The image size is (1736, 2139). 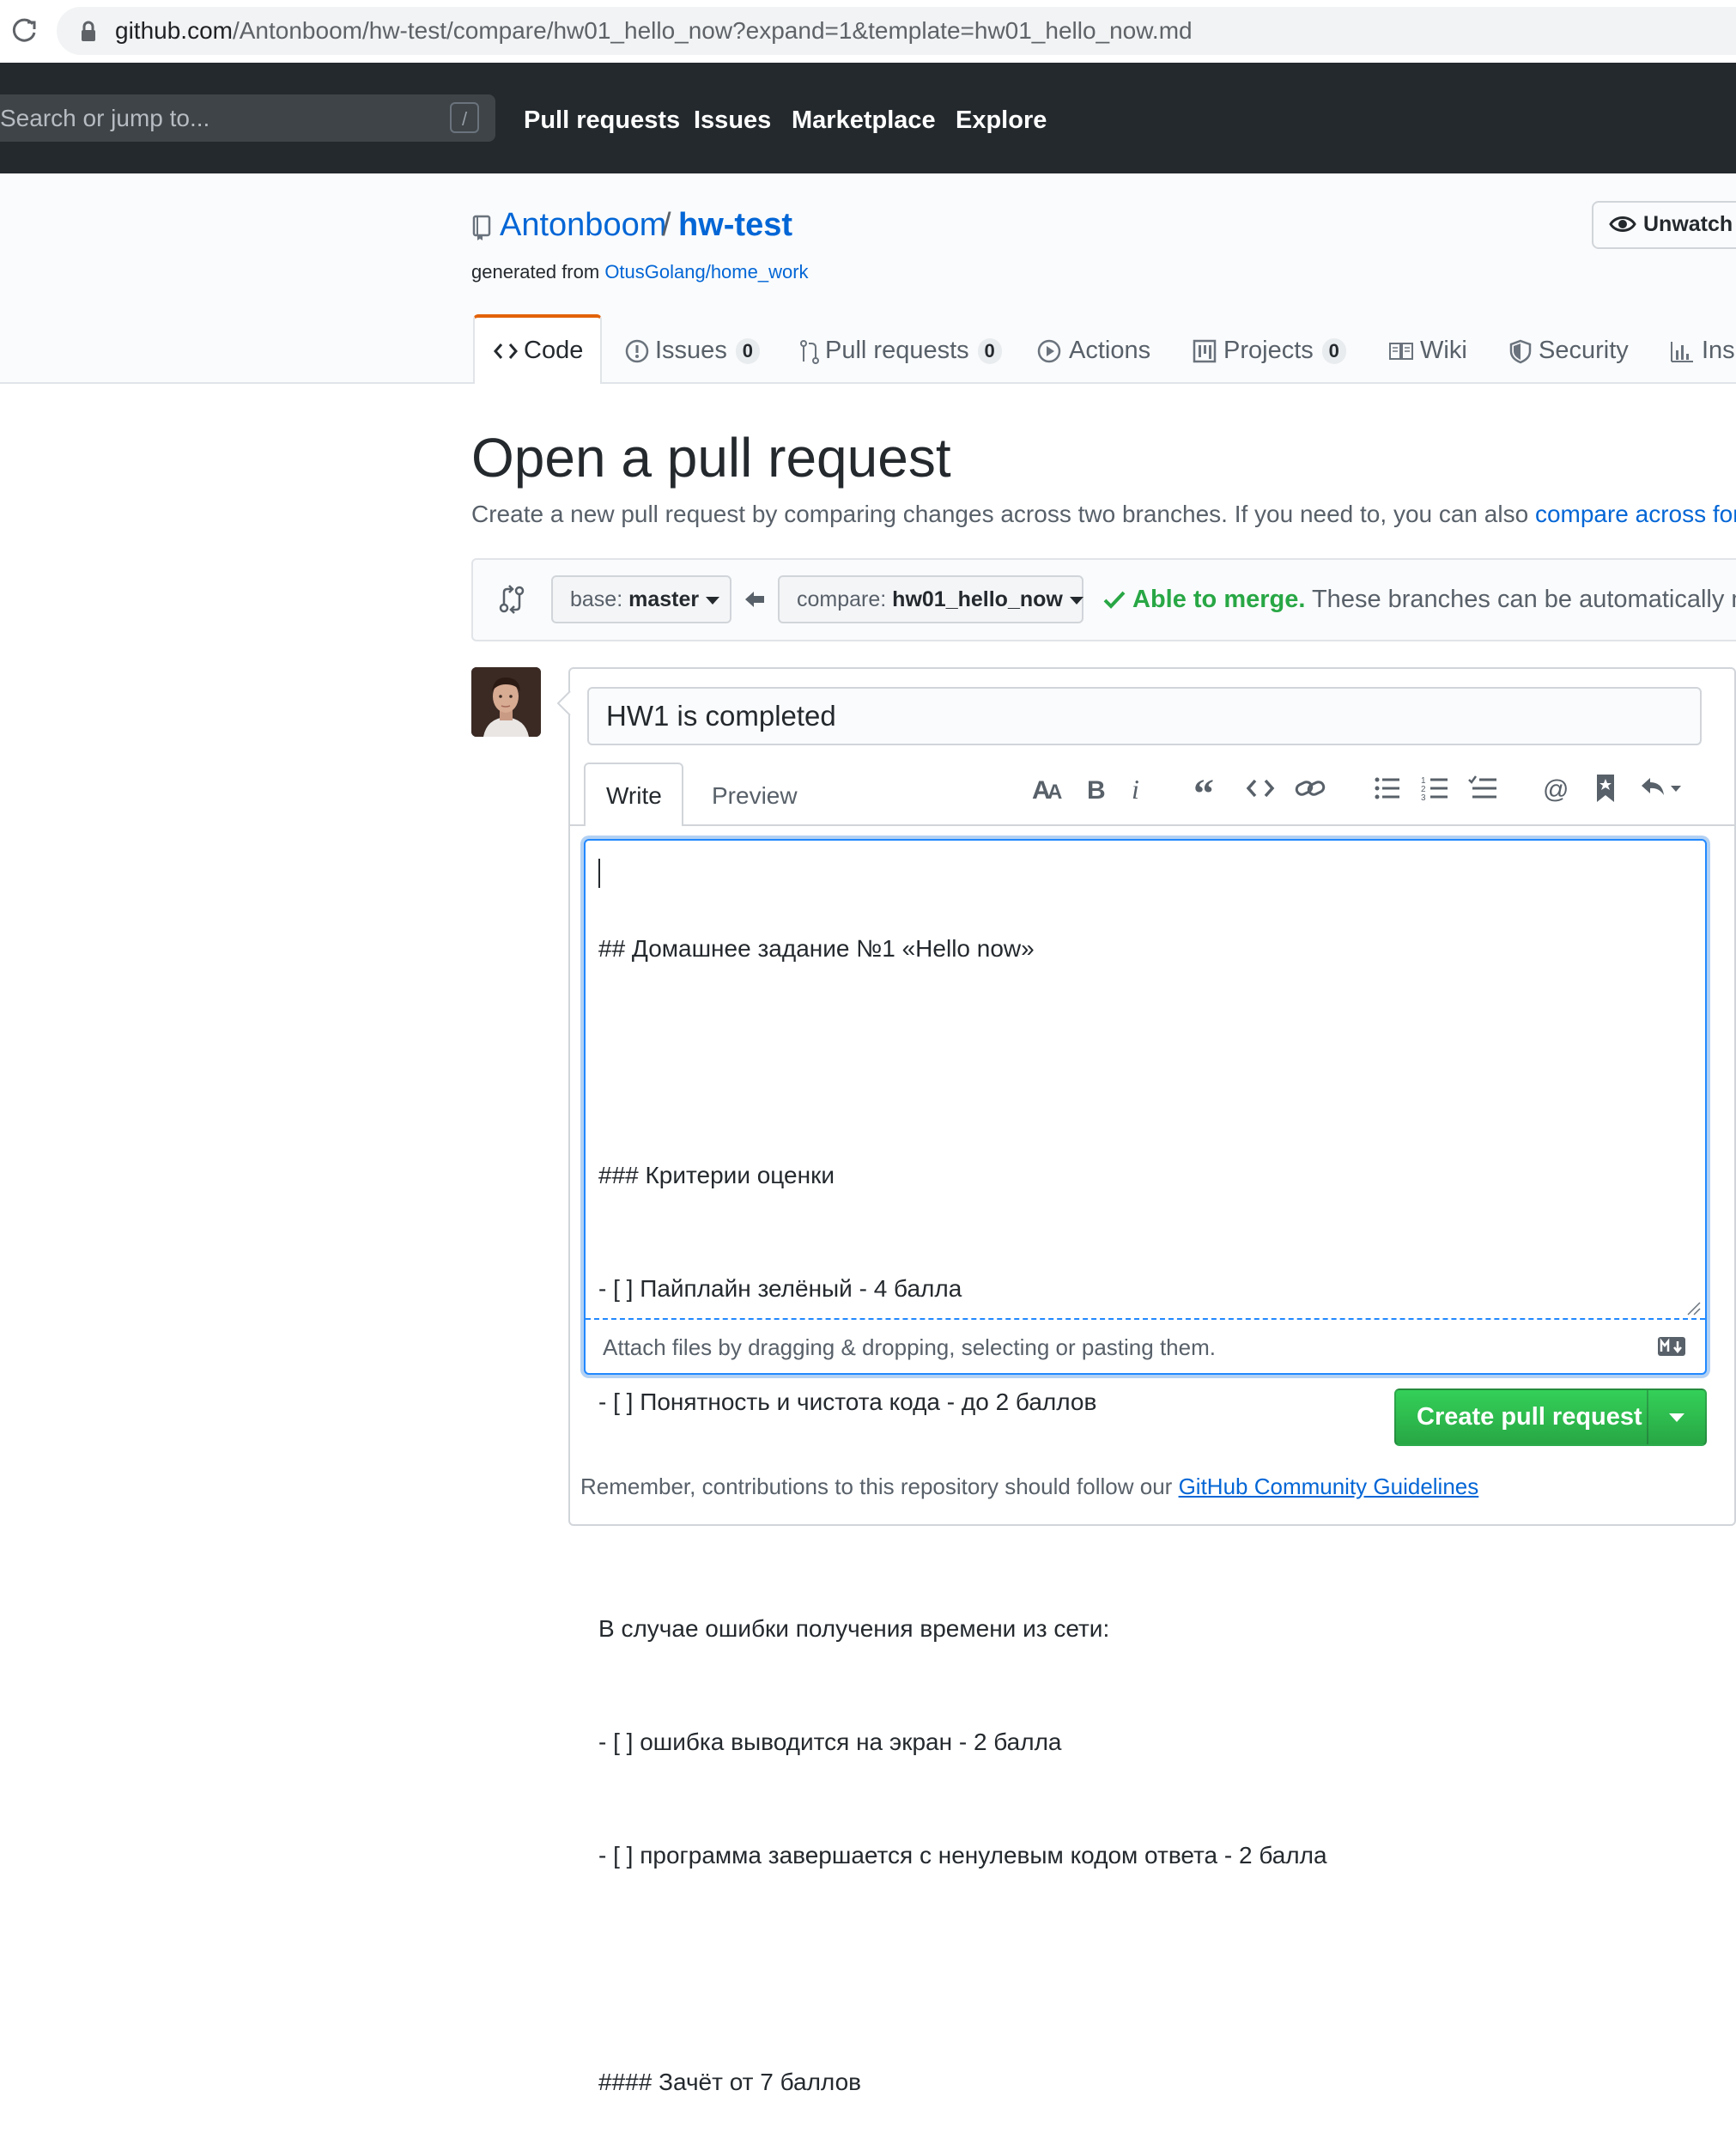 I want to click on play-icon, so click(x=1049, y=351).